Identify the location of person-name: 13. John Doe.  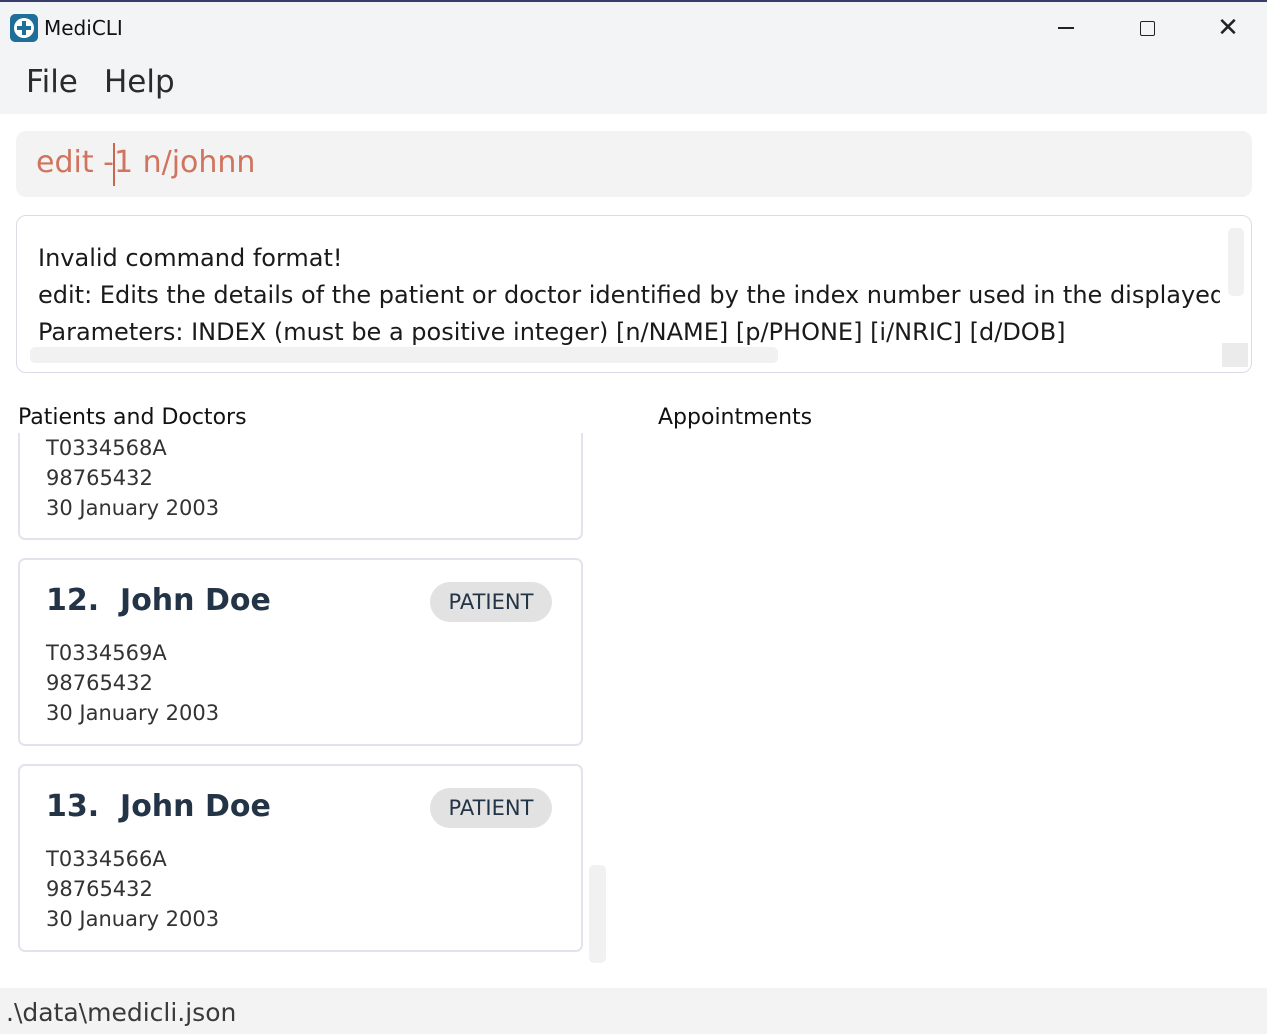
(158, 806).